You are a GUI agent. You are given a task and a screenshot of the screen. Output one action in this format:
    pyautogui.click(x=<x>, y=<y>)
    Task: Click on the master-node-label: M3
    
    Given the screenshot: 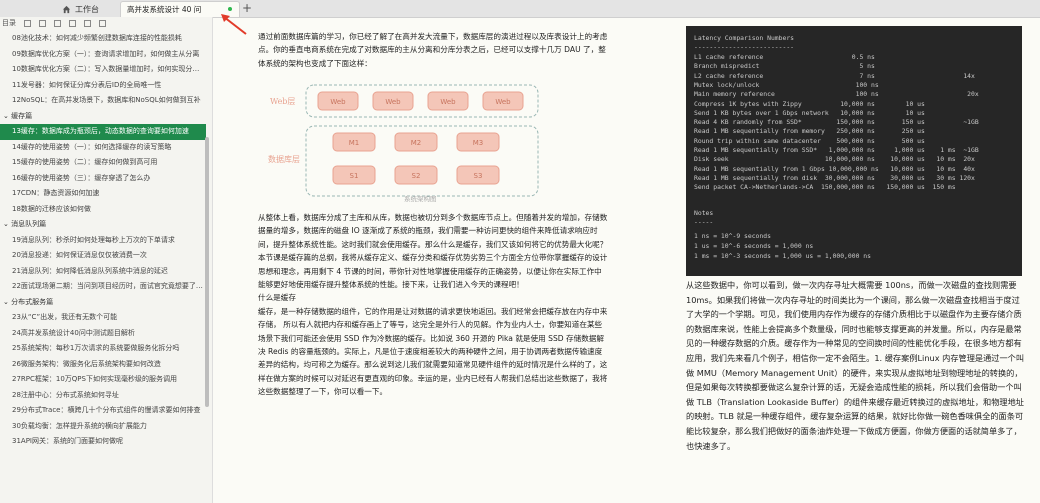 What is the action you would take?
    pyautogui.click(x=478, y=143)
    